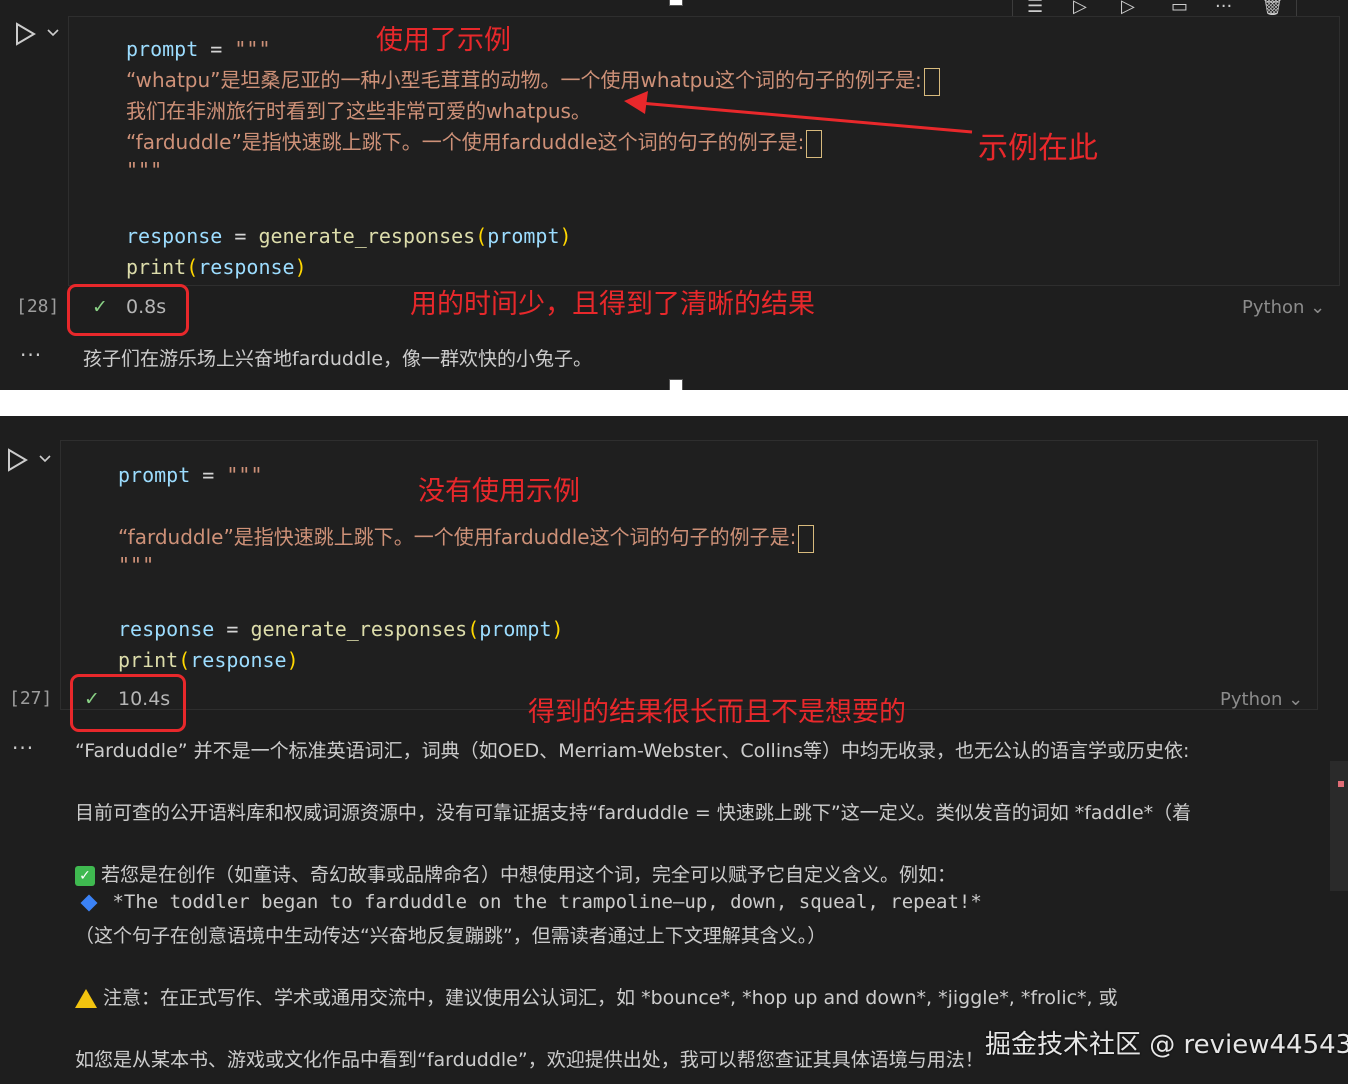 The height and width of the screenshot is (1084, 1348). Describe the element at coordinates (612, 304) in the screenshot. I see `annotation-result-note: 用的时间少，且得到了清晰的结果` at that location.